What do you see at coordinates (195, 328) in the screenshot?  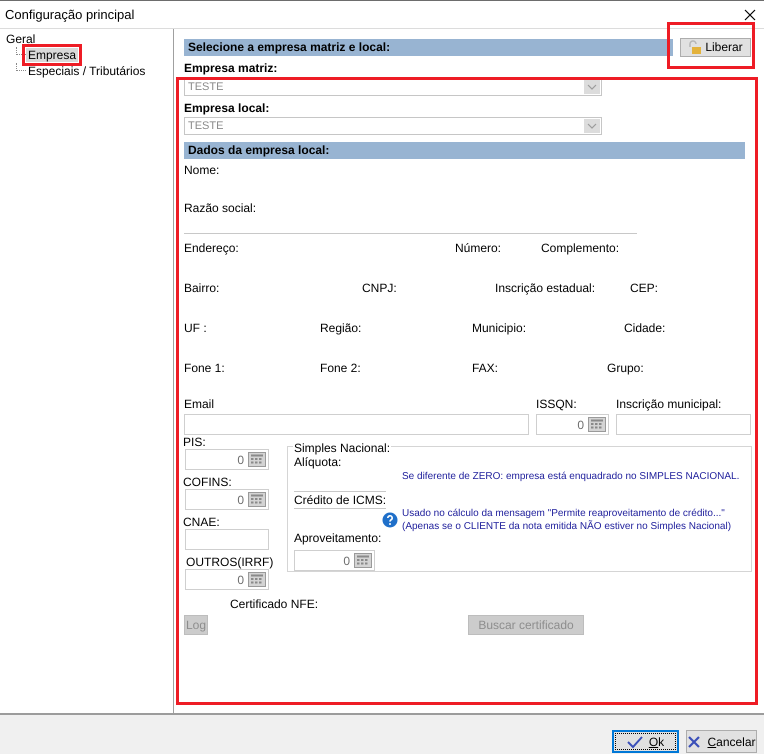 I see `field-label: UF :` at bounding box center [195, 328].